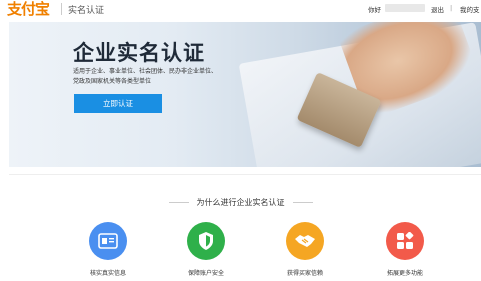  I want to click on my-account-link: 我的支, so click(470, 9).